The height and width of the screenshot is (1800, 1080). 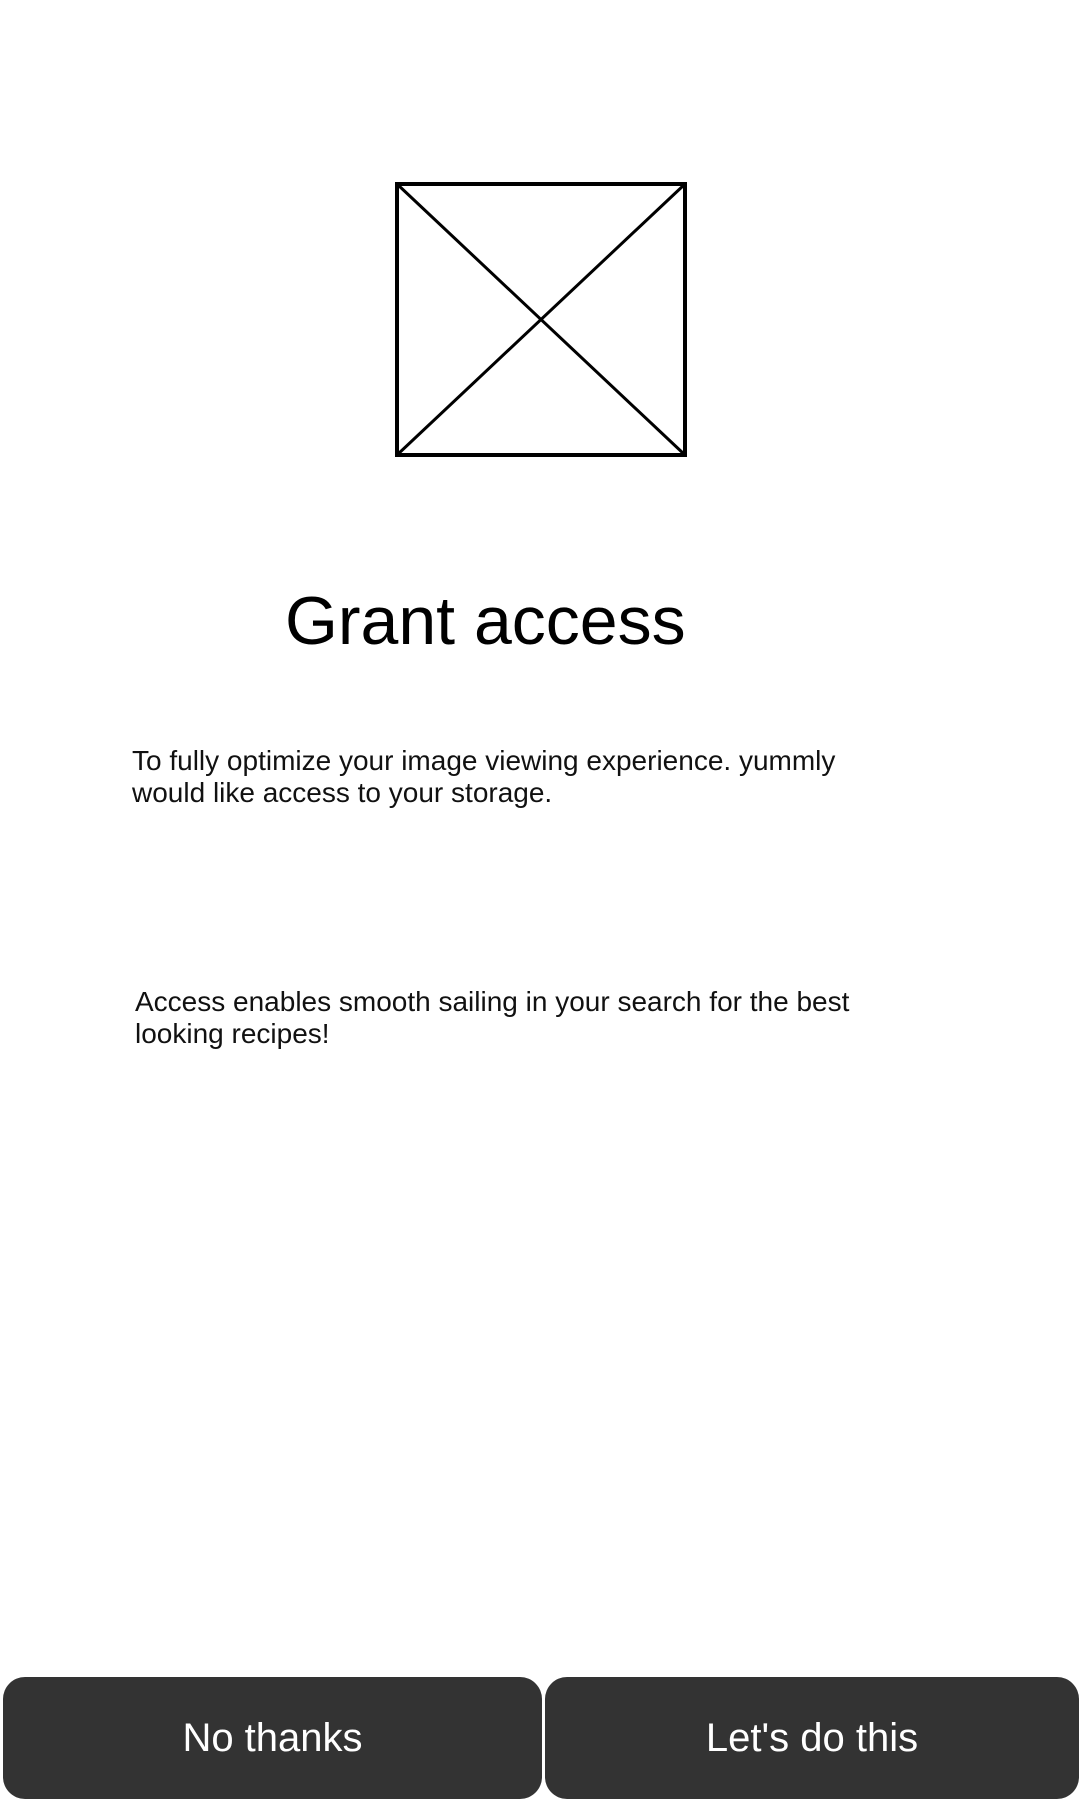 I want to click on page-title: Grant access, so click(x=485, y=621).